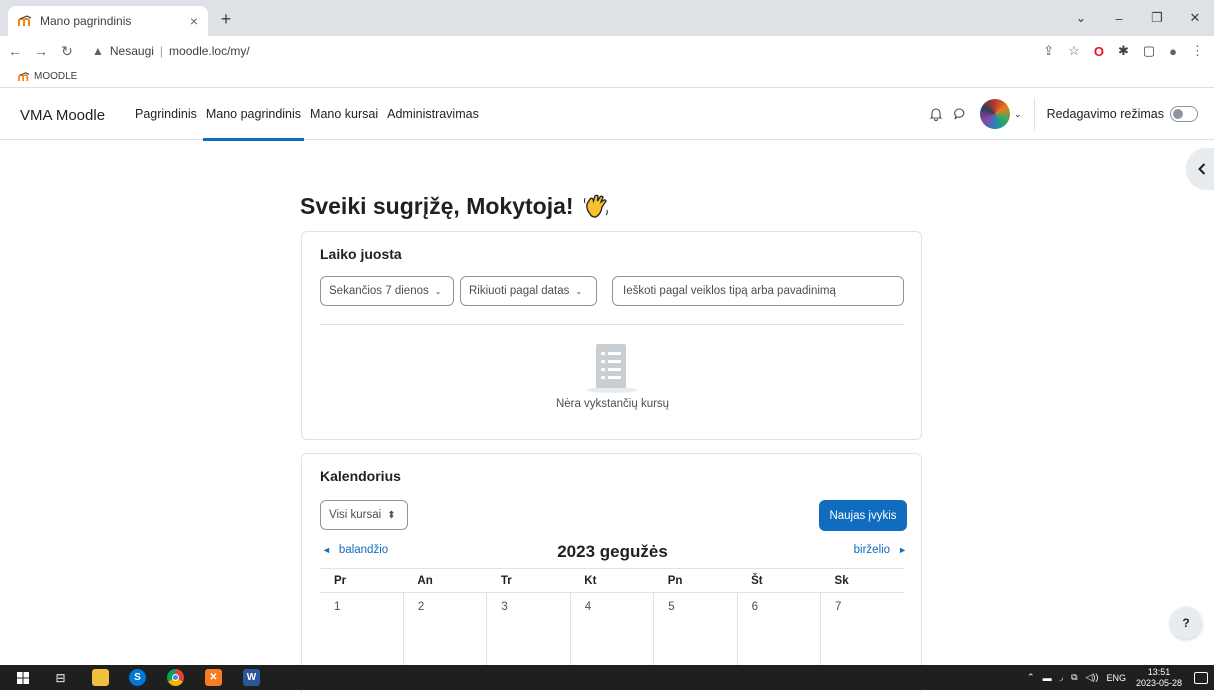  Describe the element at coordinates (577, 51) in the screenshot. I see `address-bar: ▲ Nesaugi | moodle.loc/my/` at that location.